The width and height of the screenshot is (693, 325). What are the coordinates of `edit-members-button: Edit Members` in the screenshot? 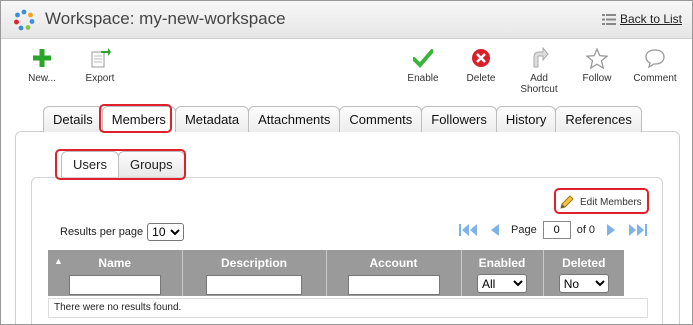 It's located at (600, 202).